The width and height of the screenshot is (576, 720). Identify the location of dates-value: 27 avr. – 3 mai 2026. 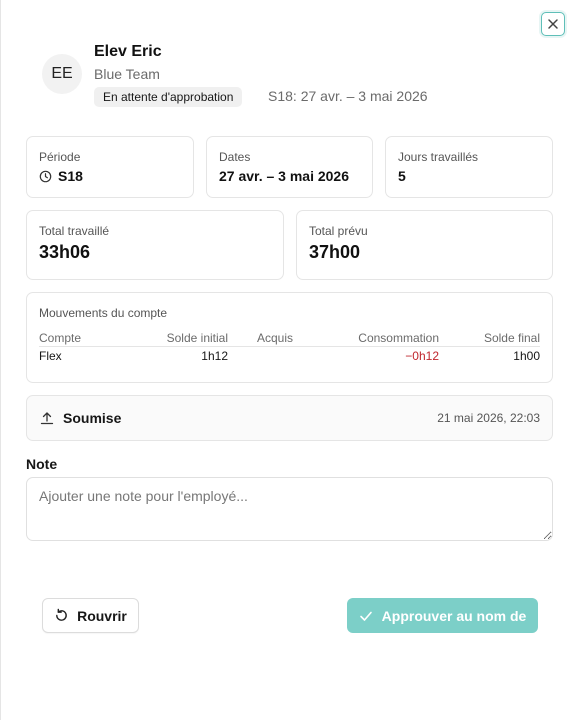
(284, 176).